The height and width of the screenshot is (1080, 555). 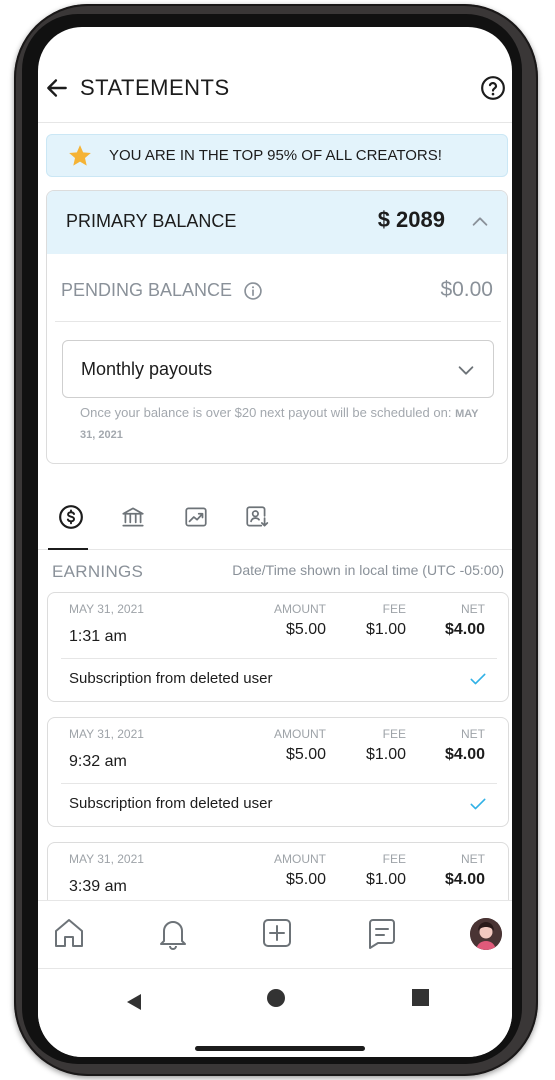 I want to click on info-icon, so click(x=253, y=291).